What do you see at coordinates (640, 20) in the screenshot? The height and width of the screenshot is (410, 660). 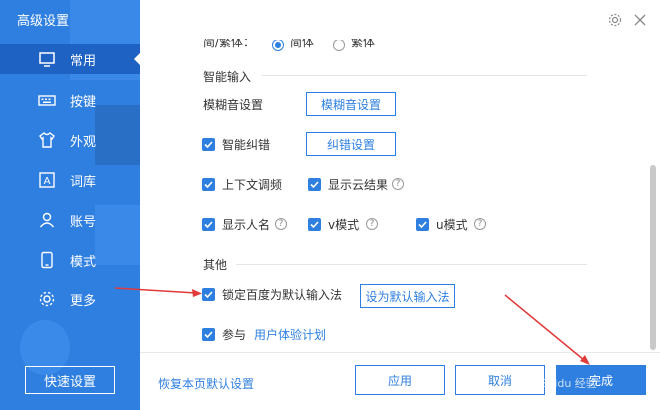 I see `close-icon` at bounding box center [640, 20].